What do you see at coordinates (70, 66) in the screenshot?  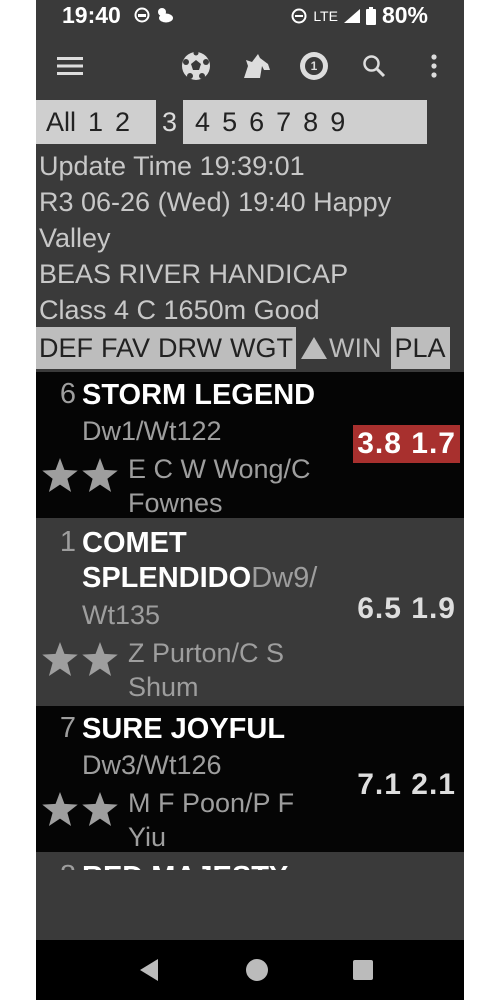 I see `menu-icon` at bounding box center [70, 66].